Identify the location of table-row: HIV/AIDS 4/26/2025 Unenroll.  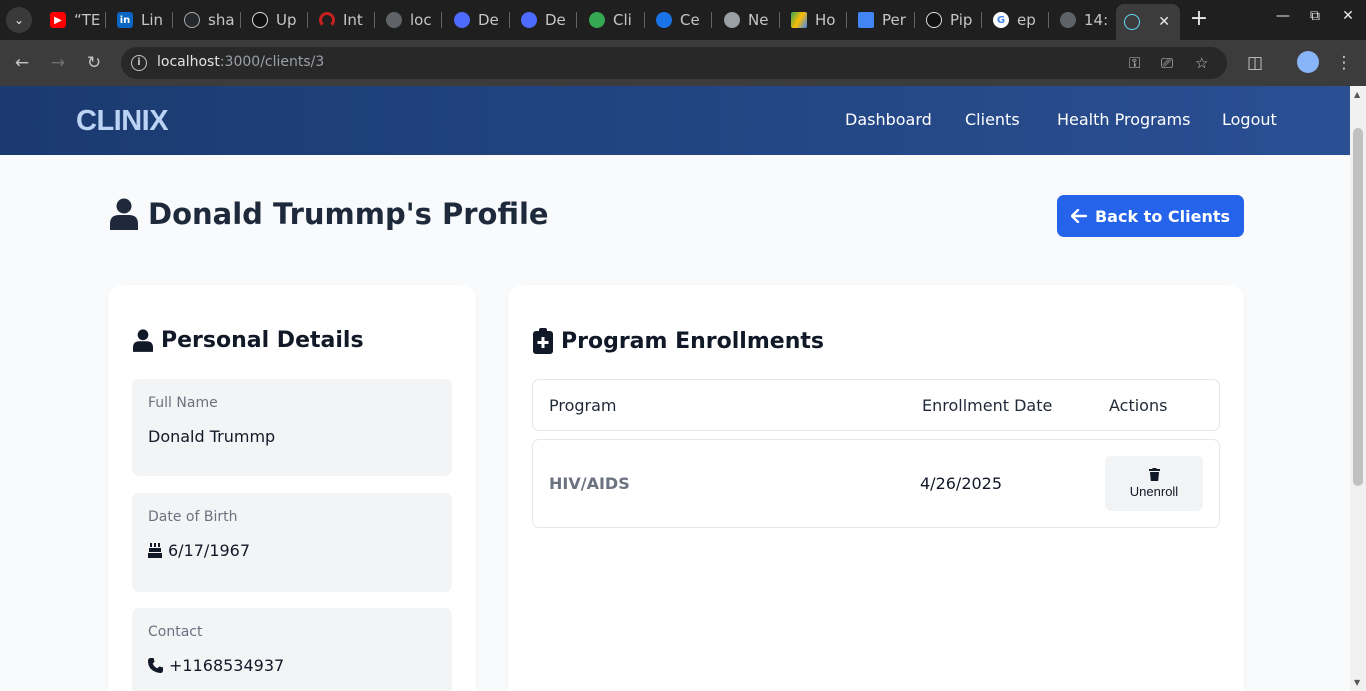
(876, 483).